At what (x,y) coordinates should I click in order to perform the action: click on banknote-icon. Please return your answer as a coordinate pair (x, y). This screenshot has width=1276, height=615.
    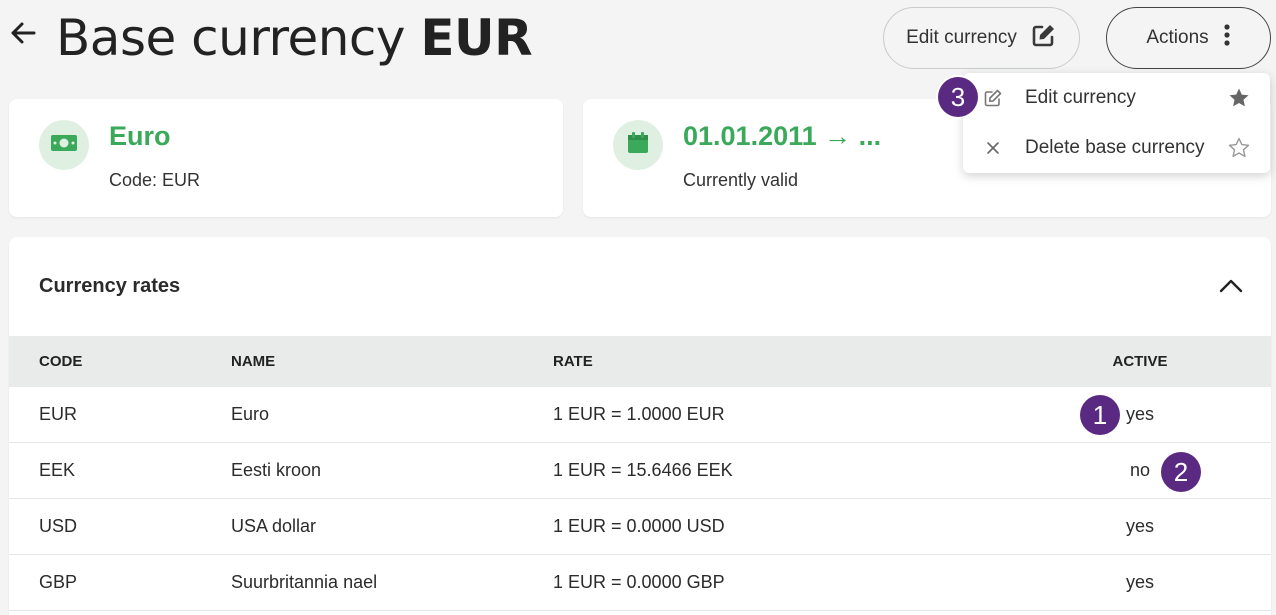
    Looking at the image, I should click on (64, 145).